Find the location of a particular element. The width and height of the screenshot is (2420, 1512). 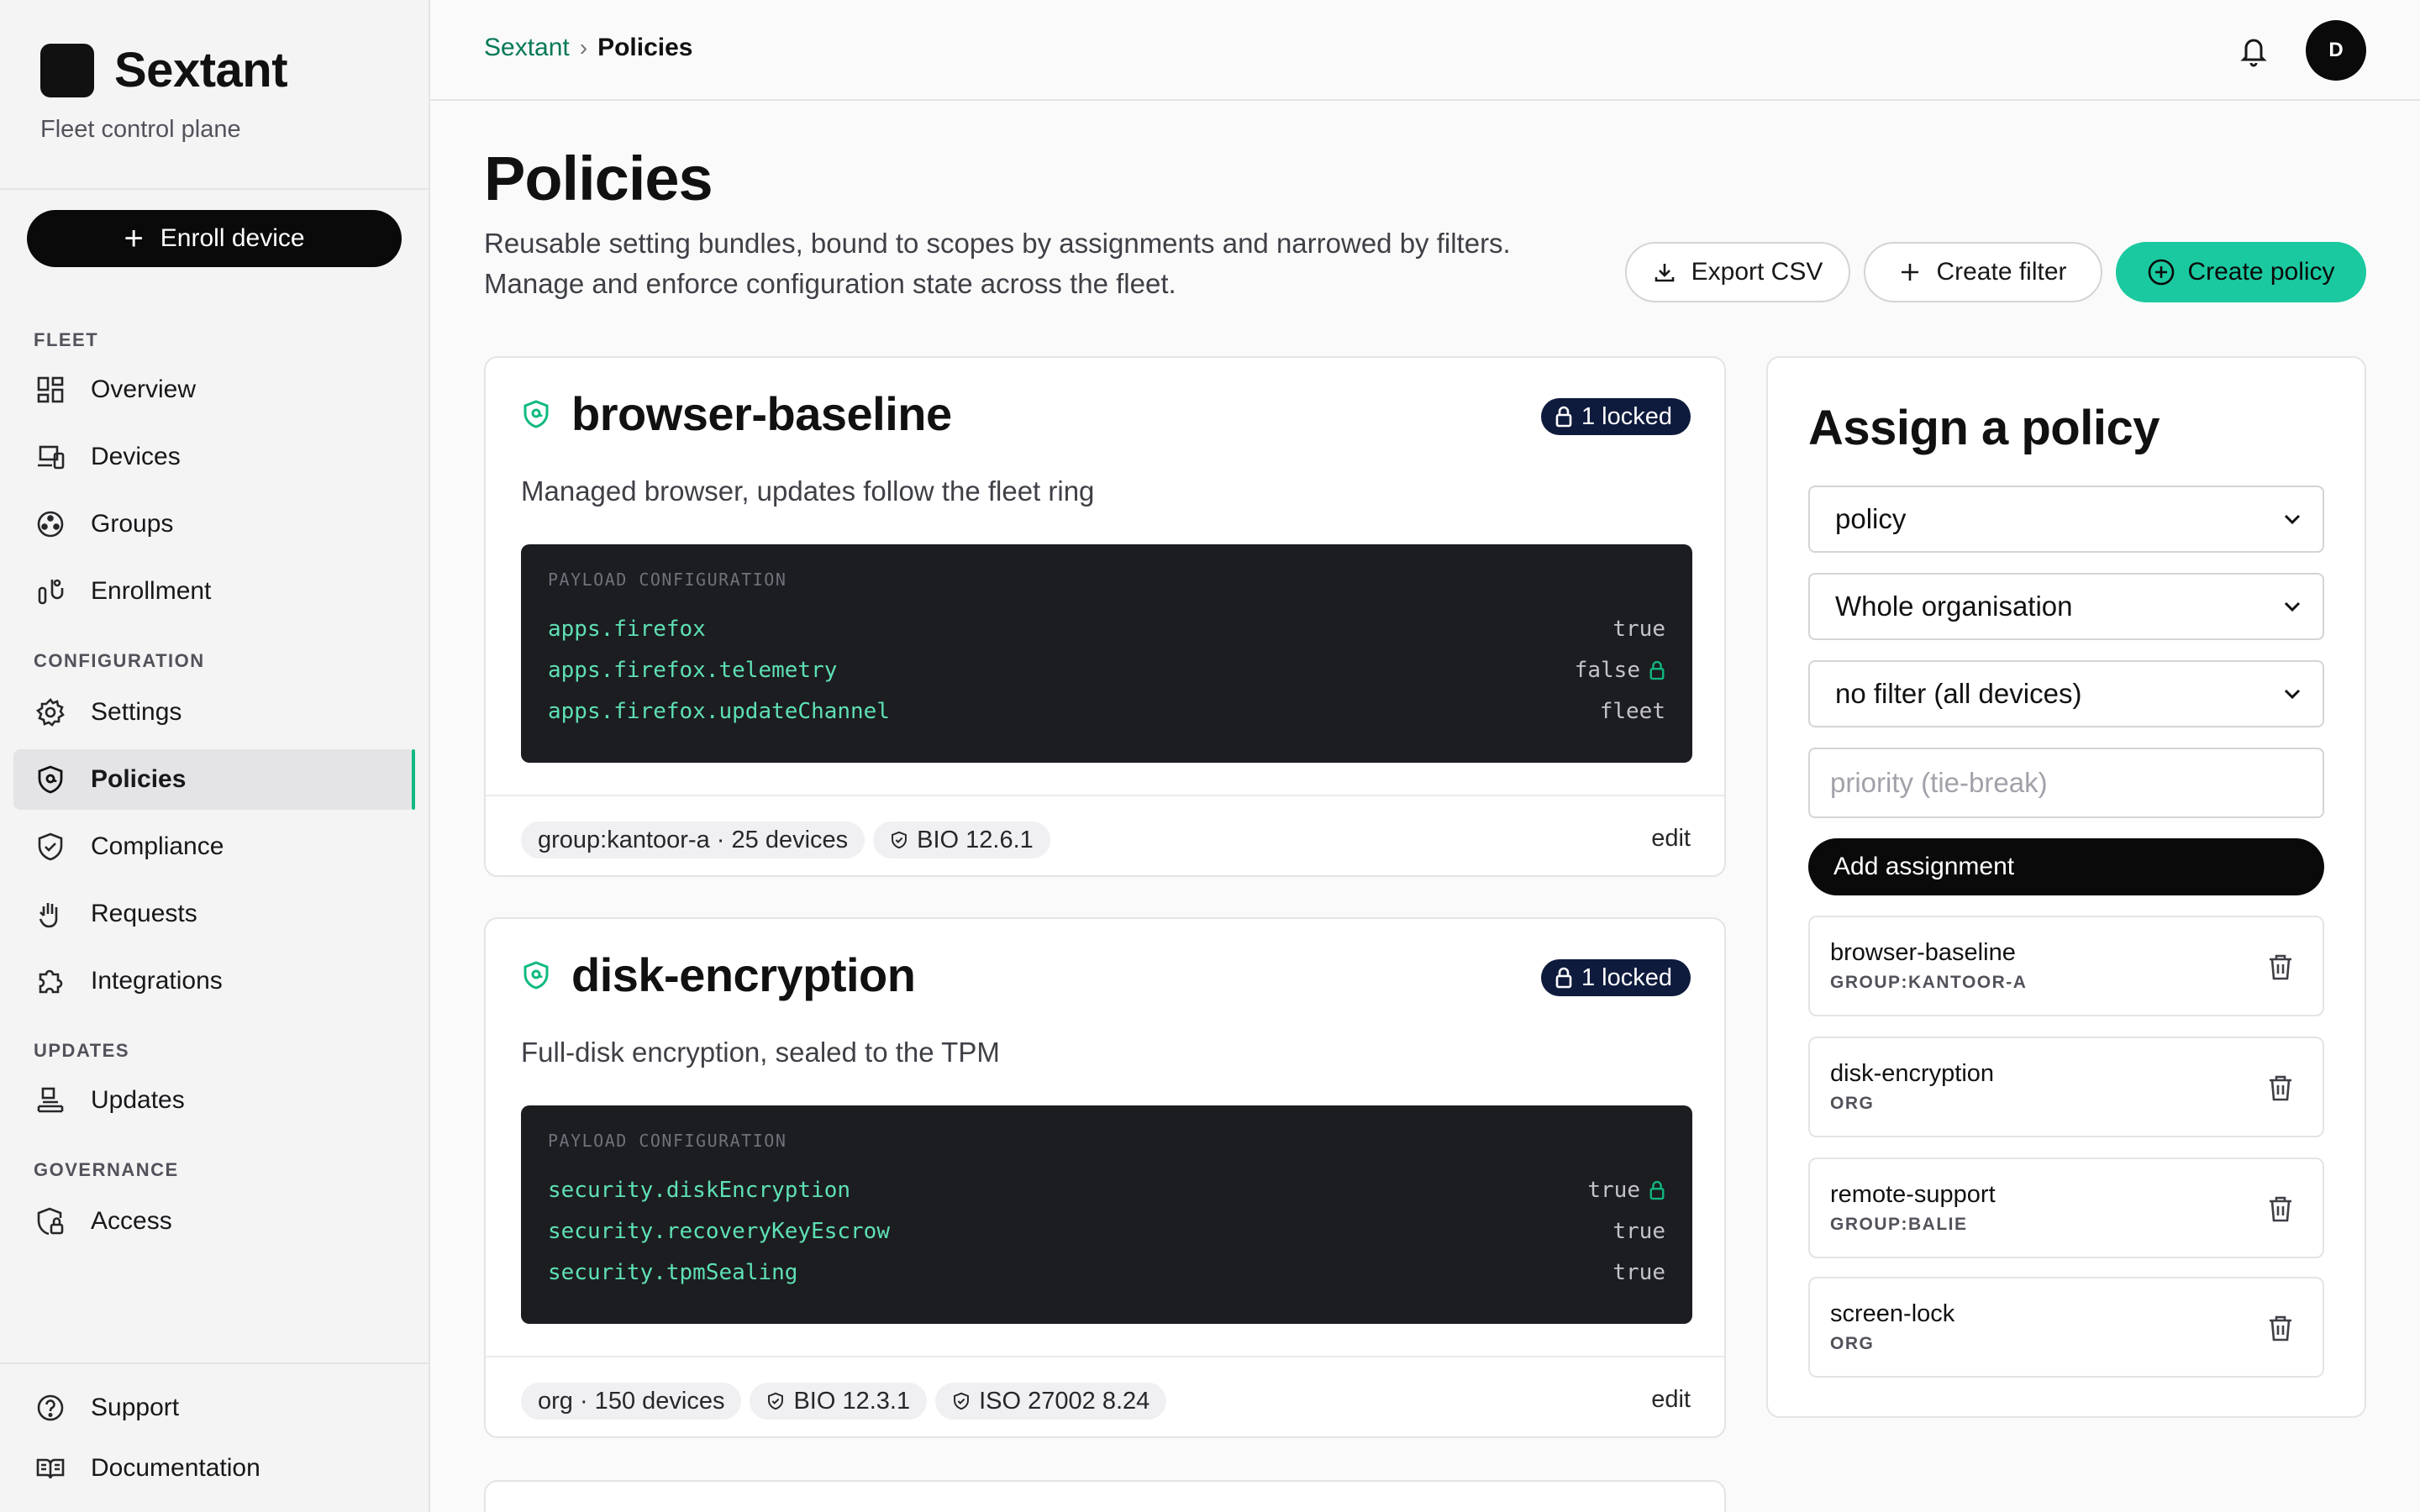

sidebar-item-integrations: Integrations is located at coordinates (214, 981).